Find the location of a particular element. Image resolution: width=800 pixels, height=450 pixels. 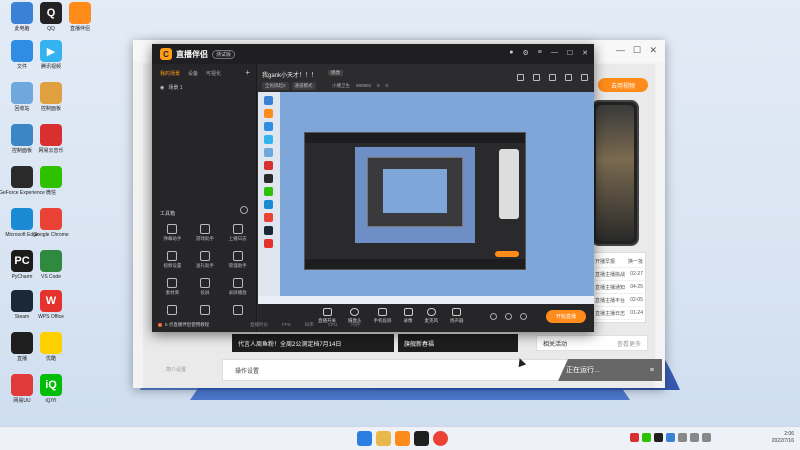

news-banner: 代言人周鱼粉！全周2公测定档7月14日 is located at coordinates (313, 343).